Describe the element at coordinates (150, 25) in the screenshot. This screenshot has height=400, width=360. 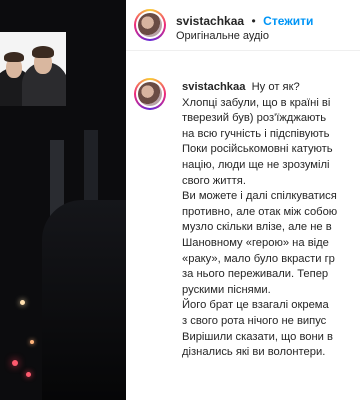
I see `avatar` at that location.